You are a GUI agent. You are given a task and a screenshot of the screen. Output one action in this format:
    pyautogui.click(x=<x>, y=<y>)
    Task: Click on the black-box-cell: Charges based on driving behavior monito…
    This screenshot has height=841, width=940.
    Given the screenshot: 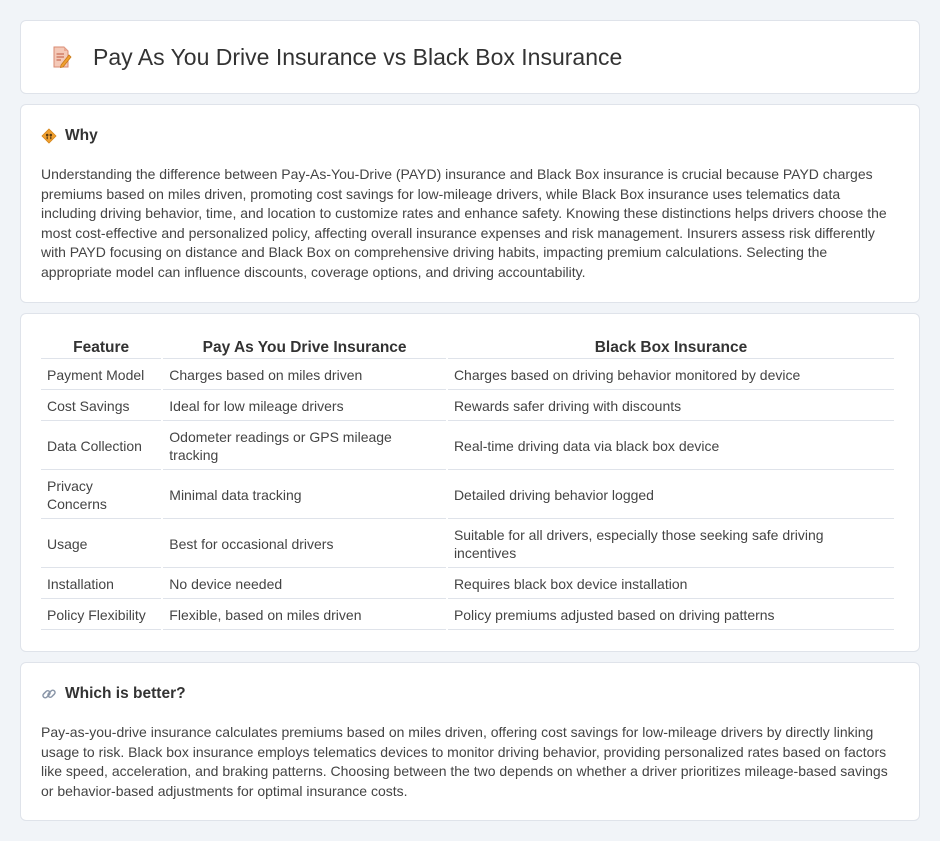 What is the action you would take?
    pyautogui.click(x=670, y=375)
    